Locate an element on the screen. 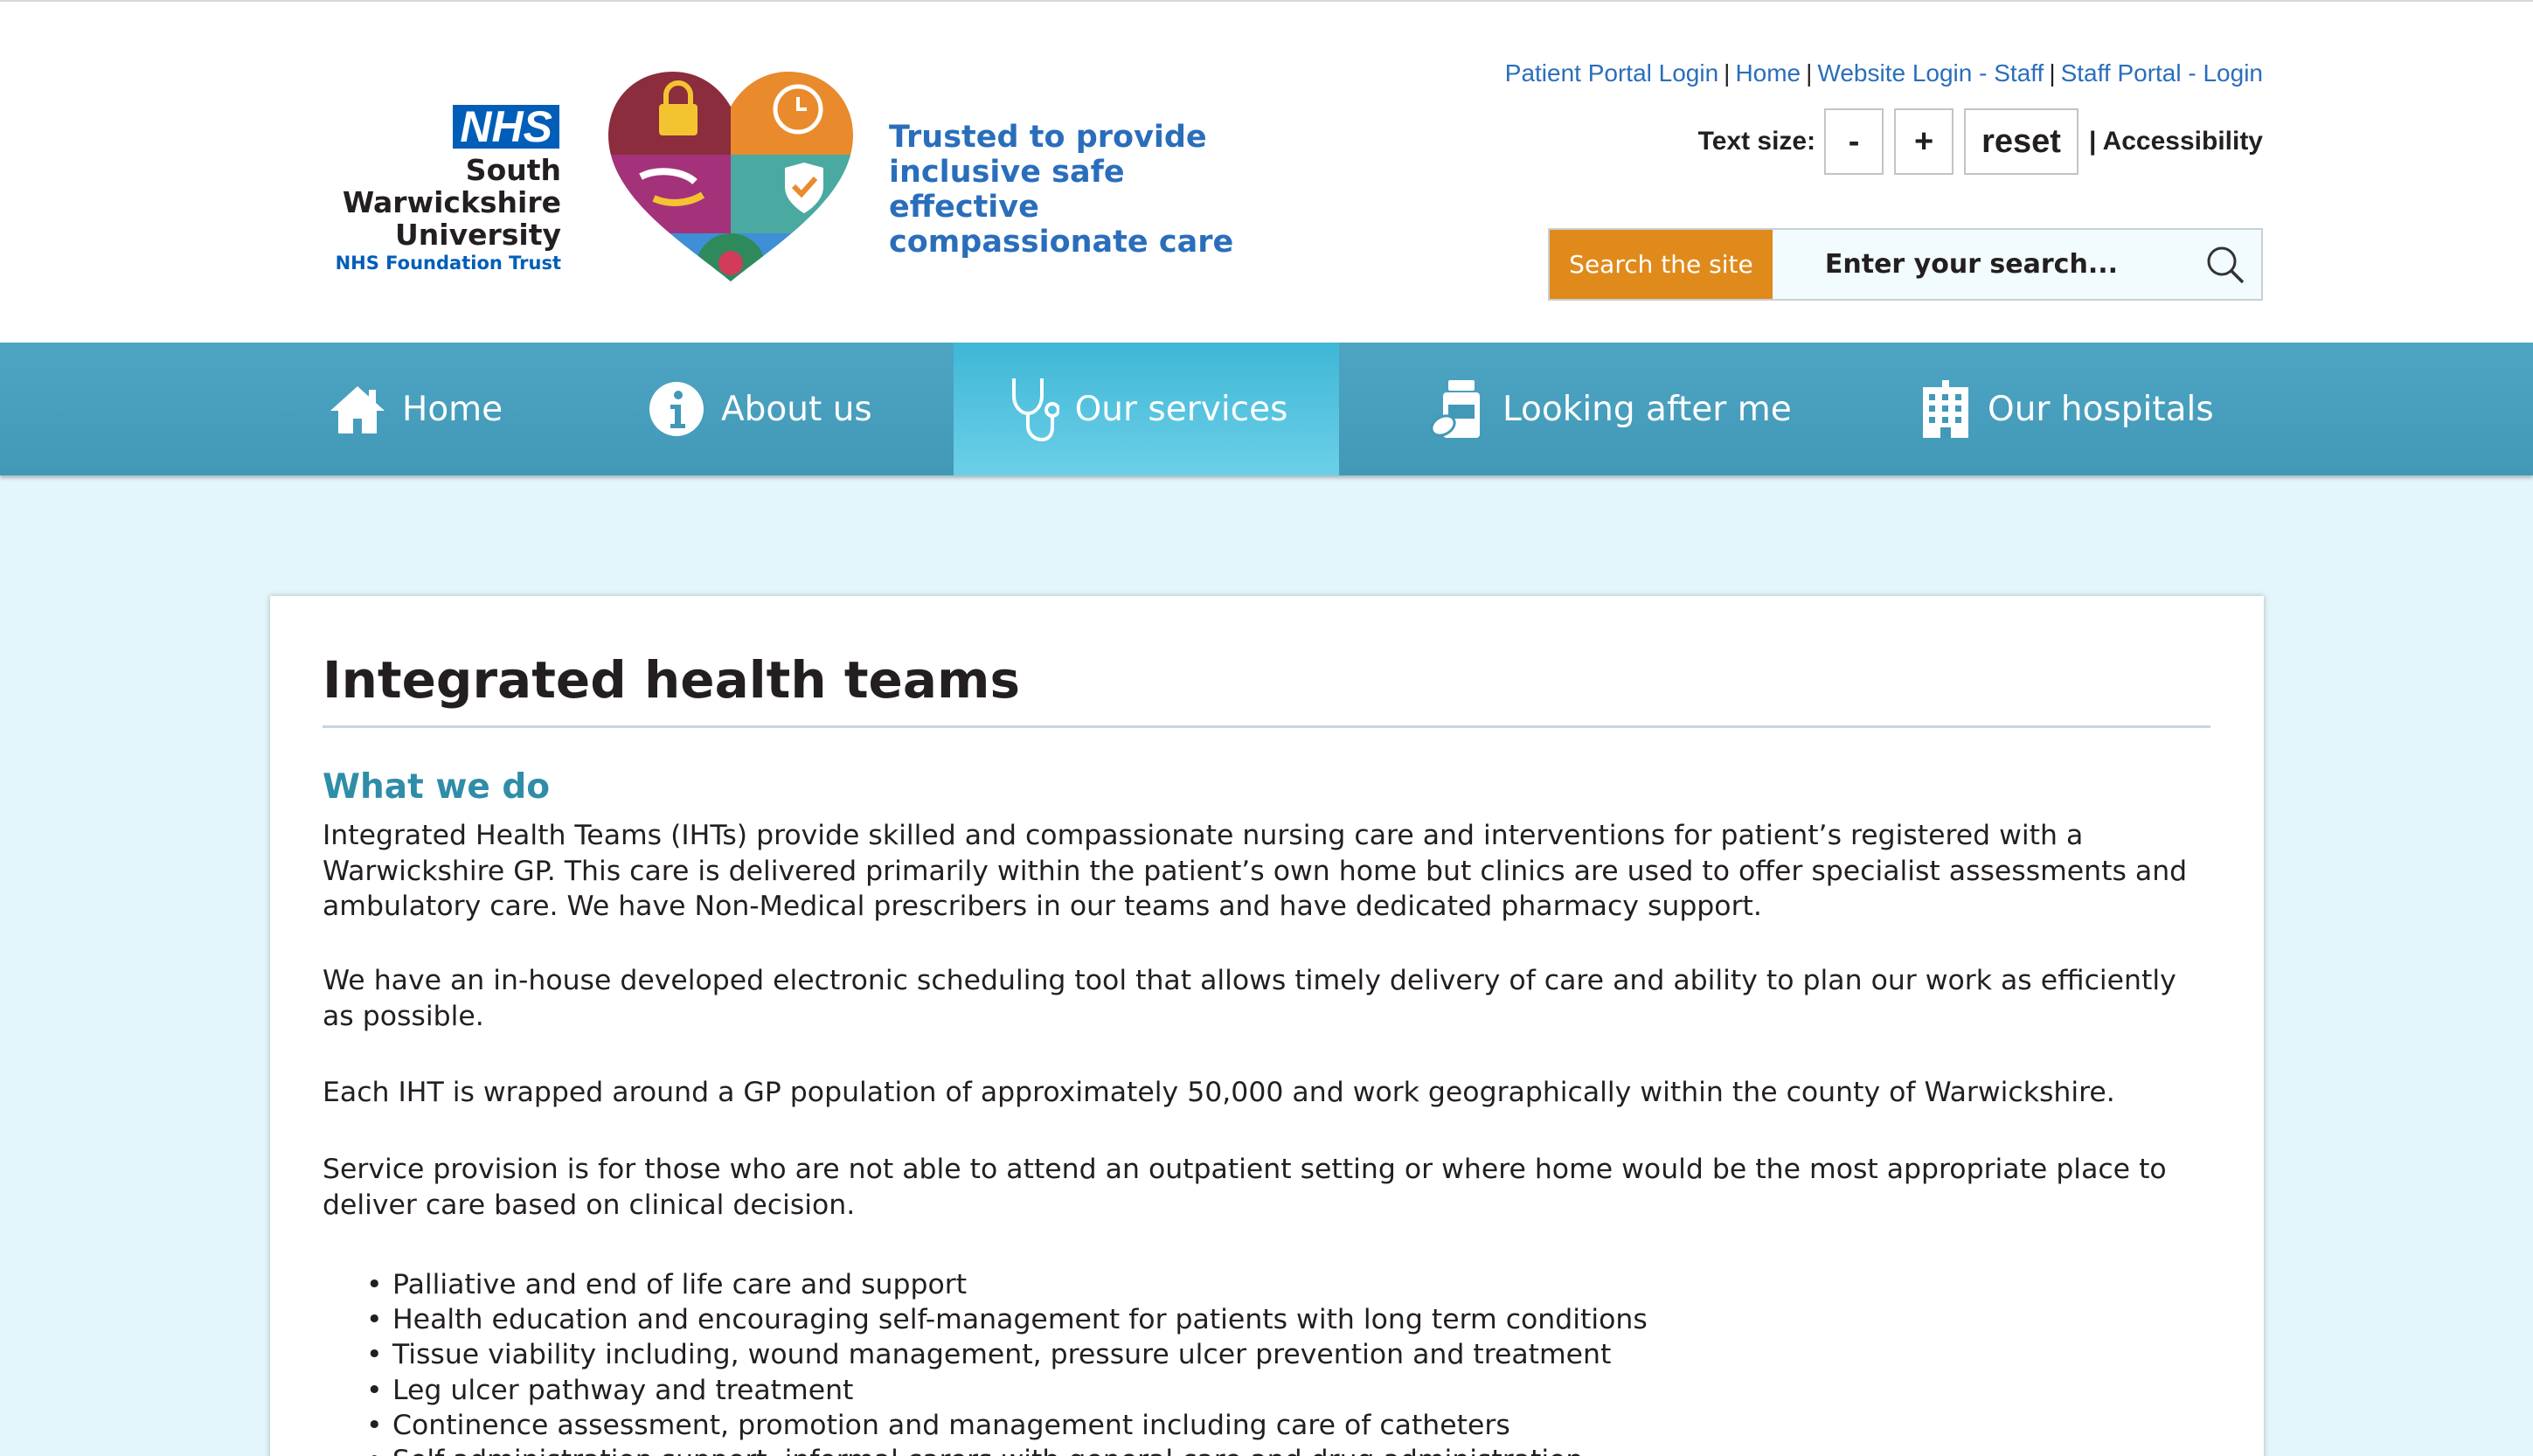 This screenshot has width=2533, height=1456. search-submit-button is located at coordinates (2225, 264).